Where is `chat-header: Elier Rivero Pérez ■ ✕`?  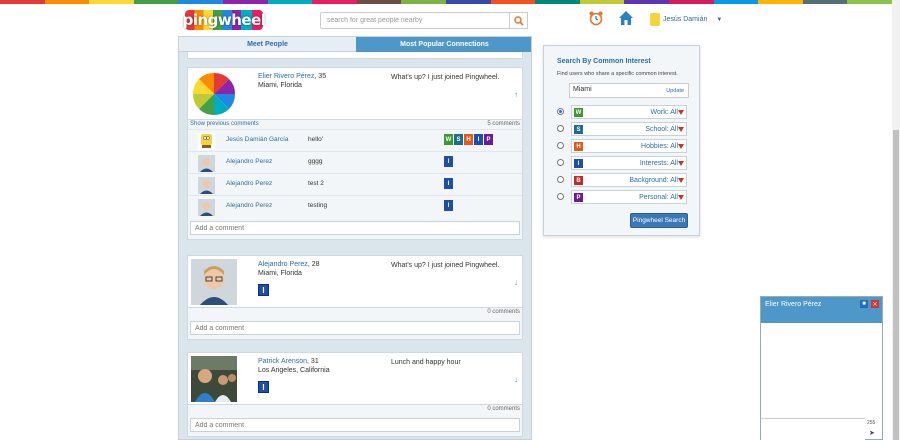
chat-header: Elier Rivero Pérez ■ ✕ is located at coordinates (821, 310).